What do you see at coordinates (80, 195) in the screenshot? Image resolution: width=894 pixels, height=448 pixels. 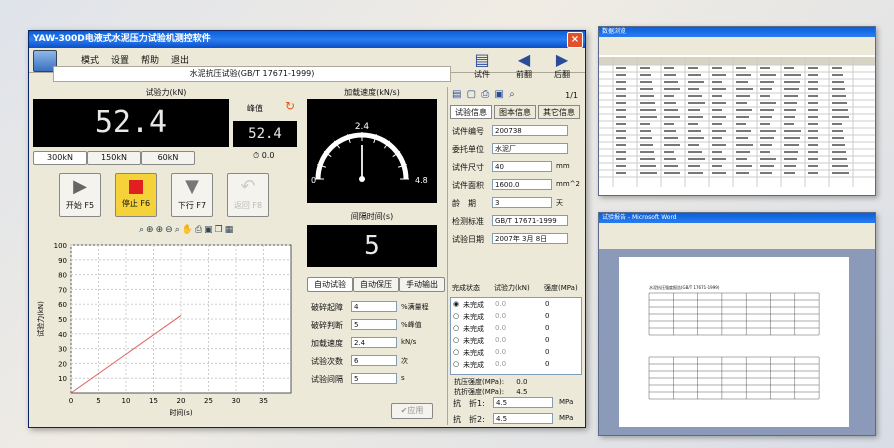 I see `start-button: ▶ 开始 F5` at bounding box center [80, 195].